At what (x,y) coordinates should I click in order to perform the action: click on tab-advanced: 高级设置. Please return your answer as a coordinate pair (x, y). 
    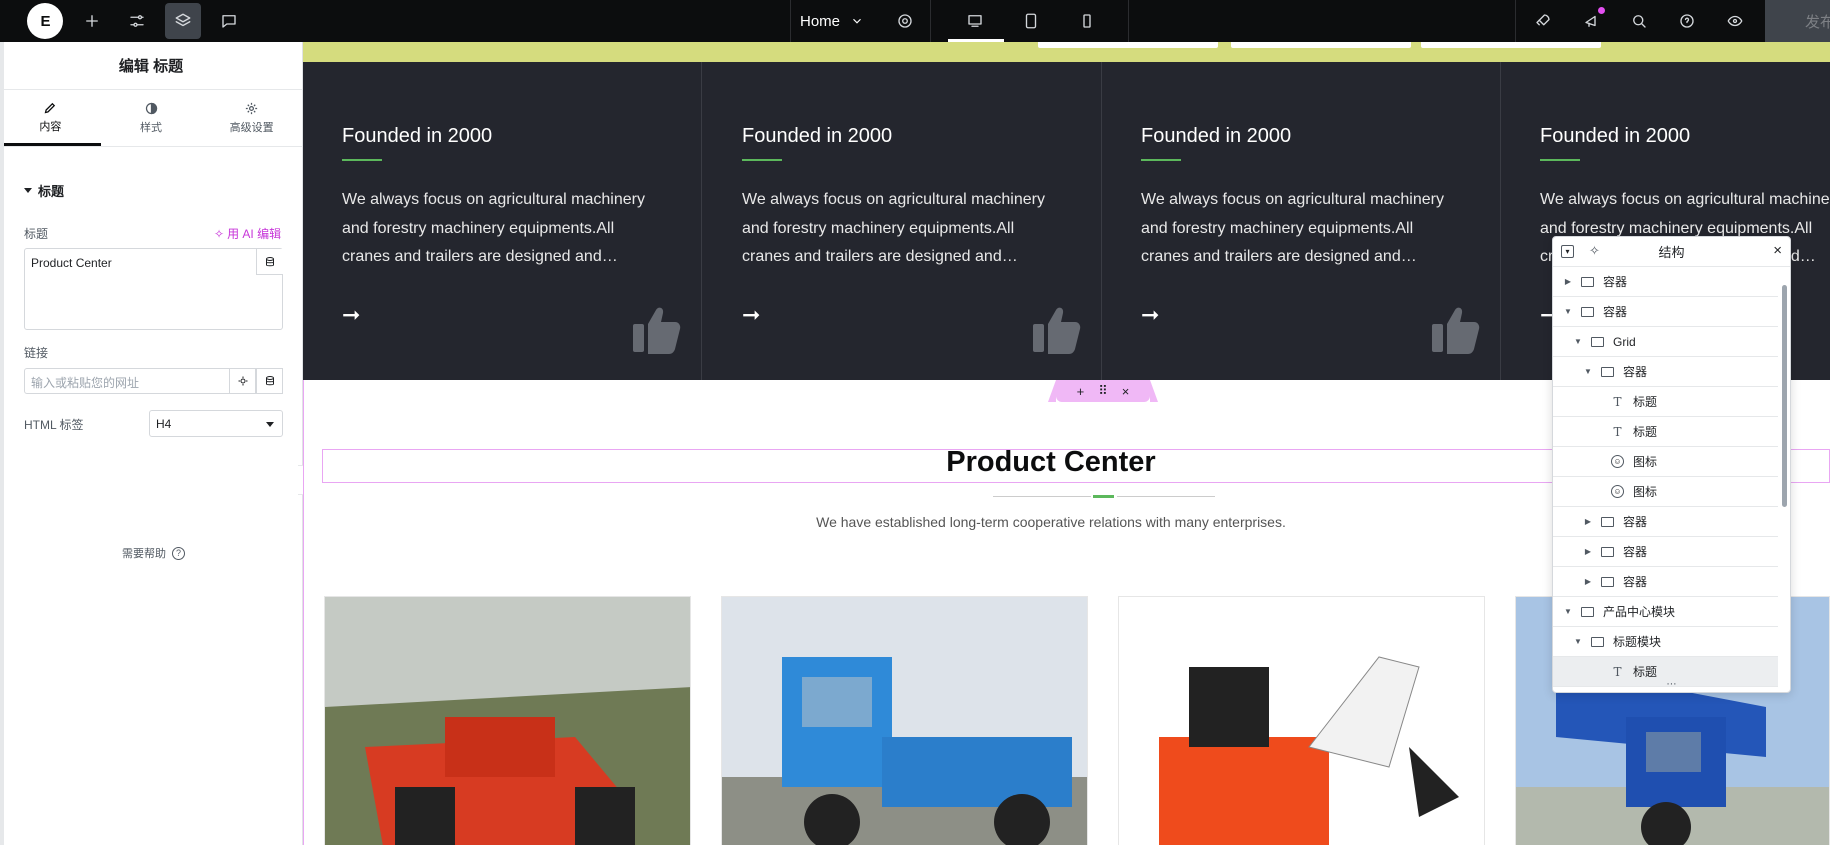
    Looking at the image, I should click on (251, 118).